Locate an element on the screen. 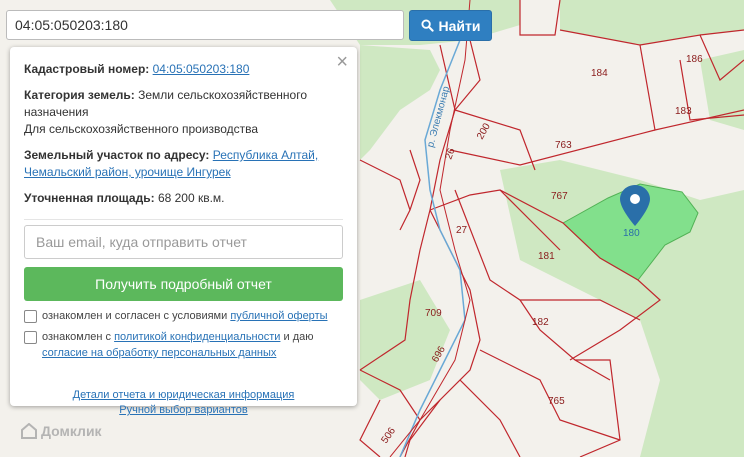  area-row: Уточненная площадь: 68 200 кв.м. is located at coordinates (183, 198).